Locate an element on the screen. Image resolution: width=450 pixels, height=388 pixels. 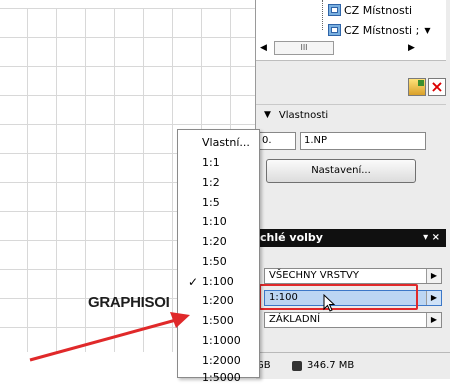
menu-item-label: 1:100 is located at coordinates (218, 281).